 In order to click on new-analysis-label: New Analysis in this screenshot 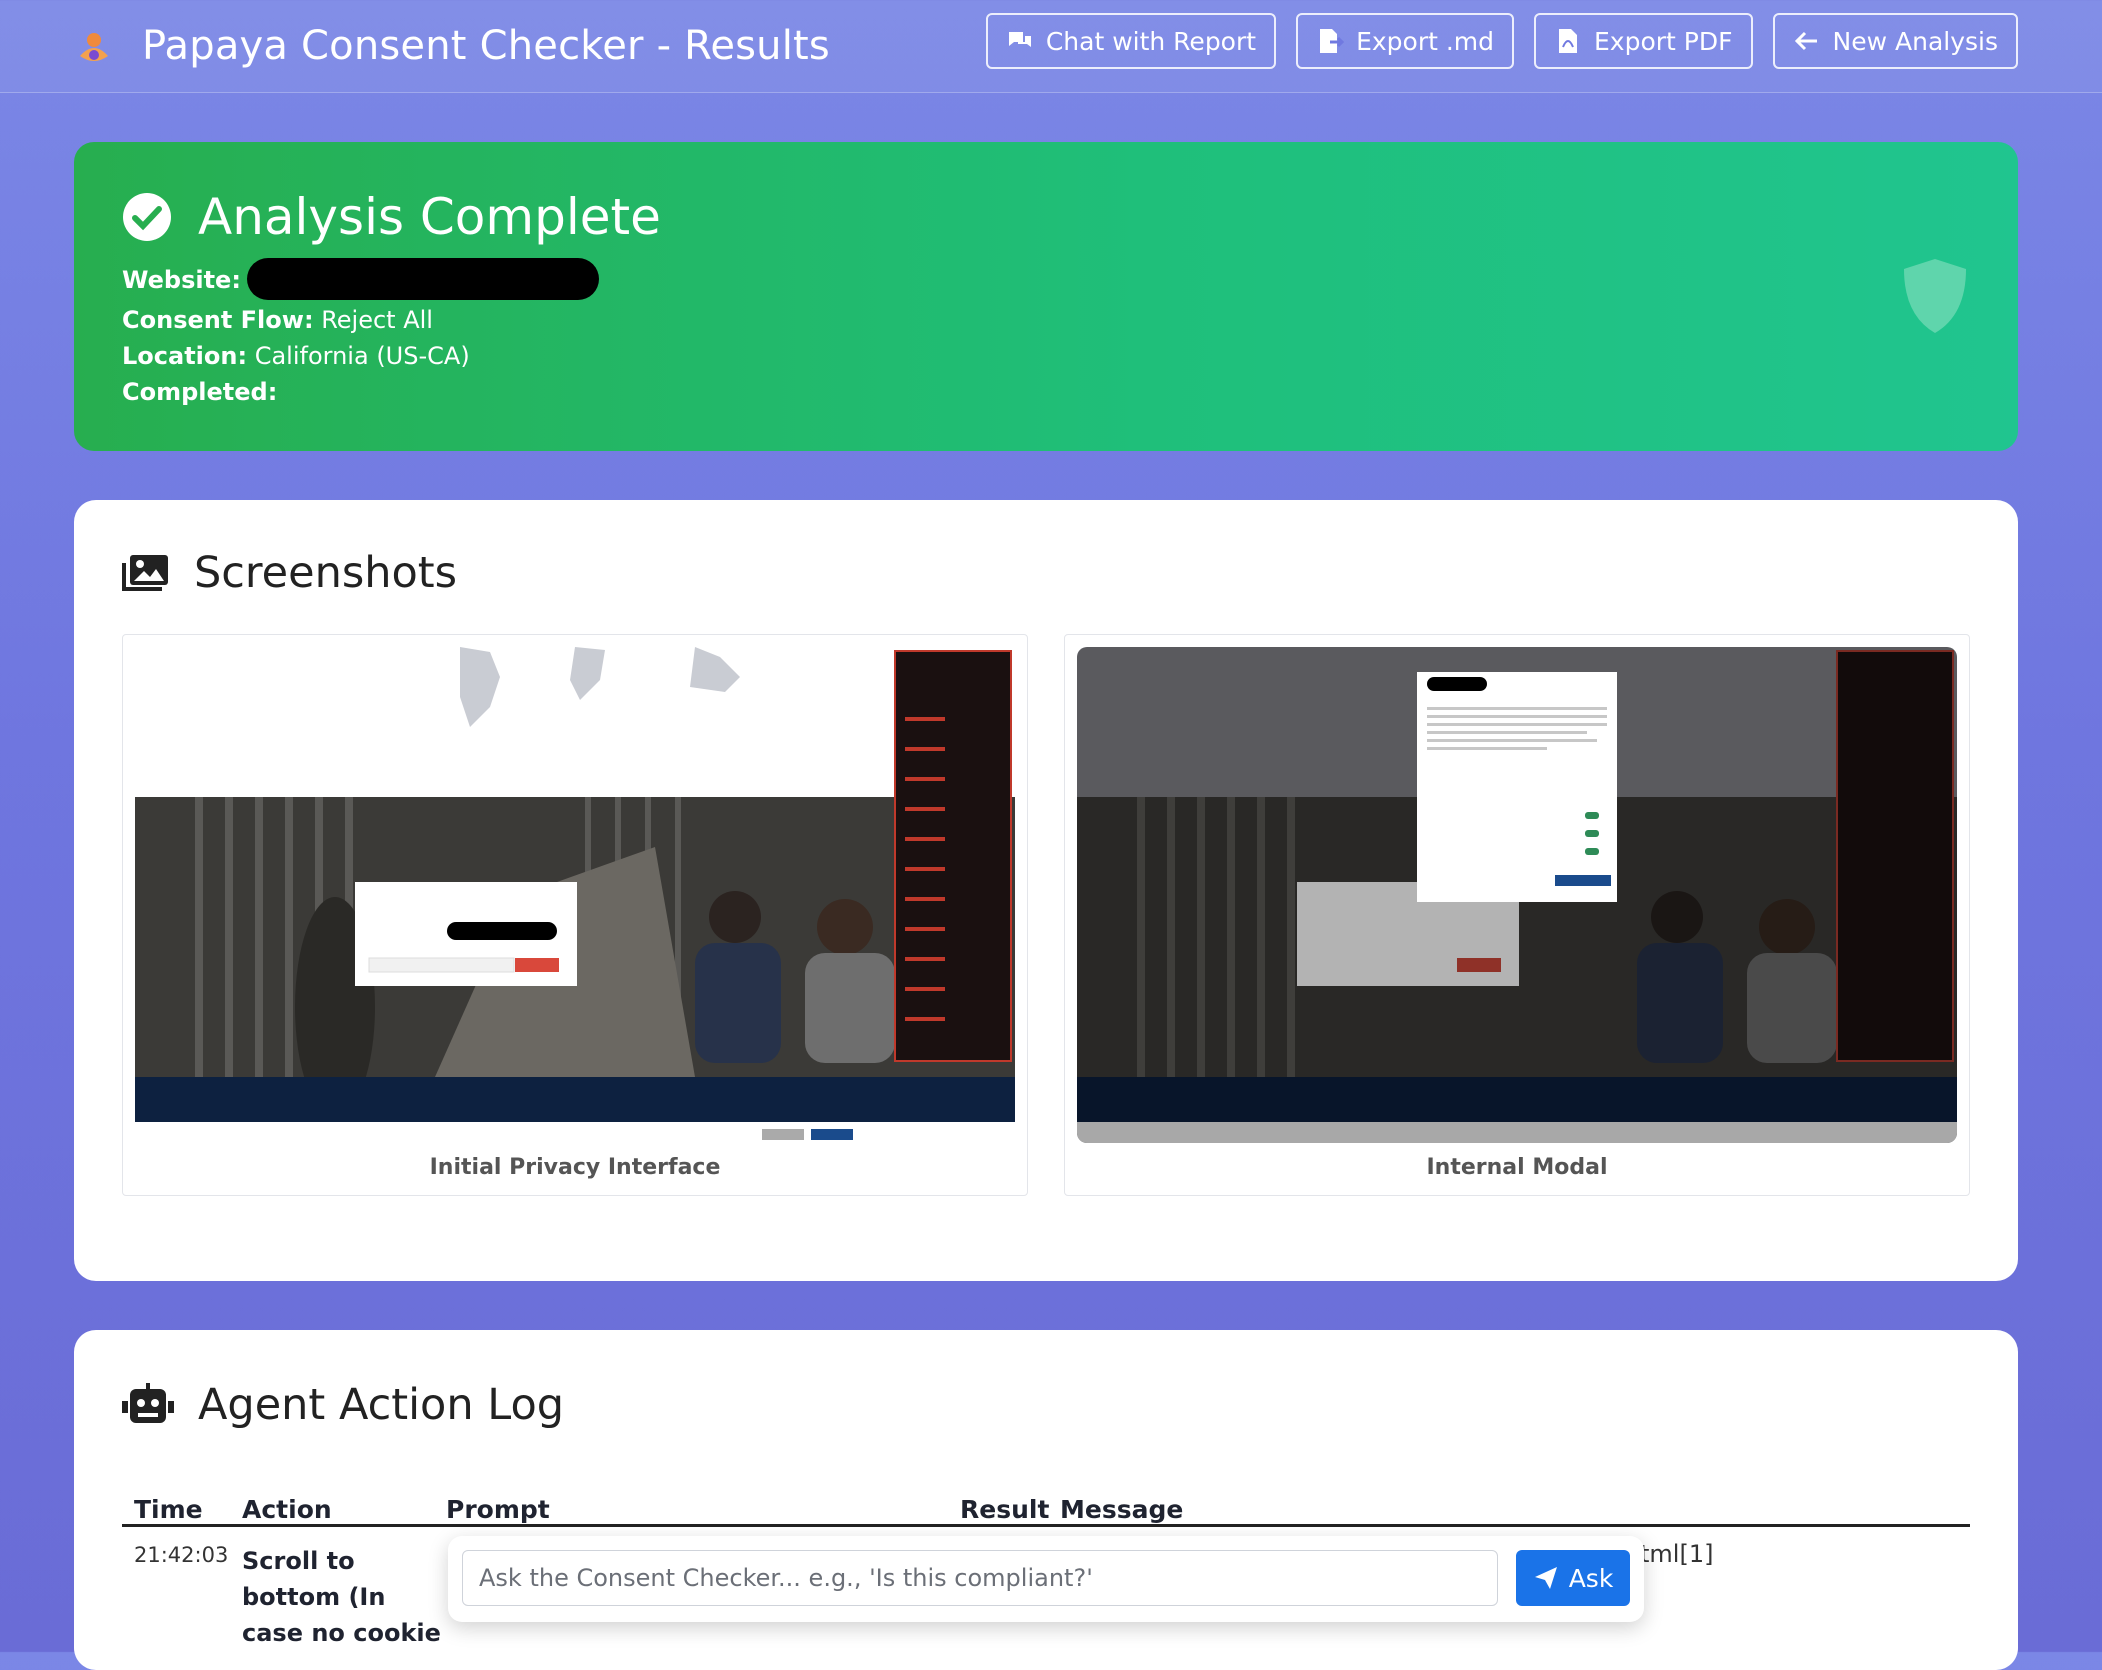, I will do `click(1915, 41)`.